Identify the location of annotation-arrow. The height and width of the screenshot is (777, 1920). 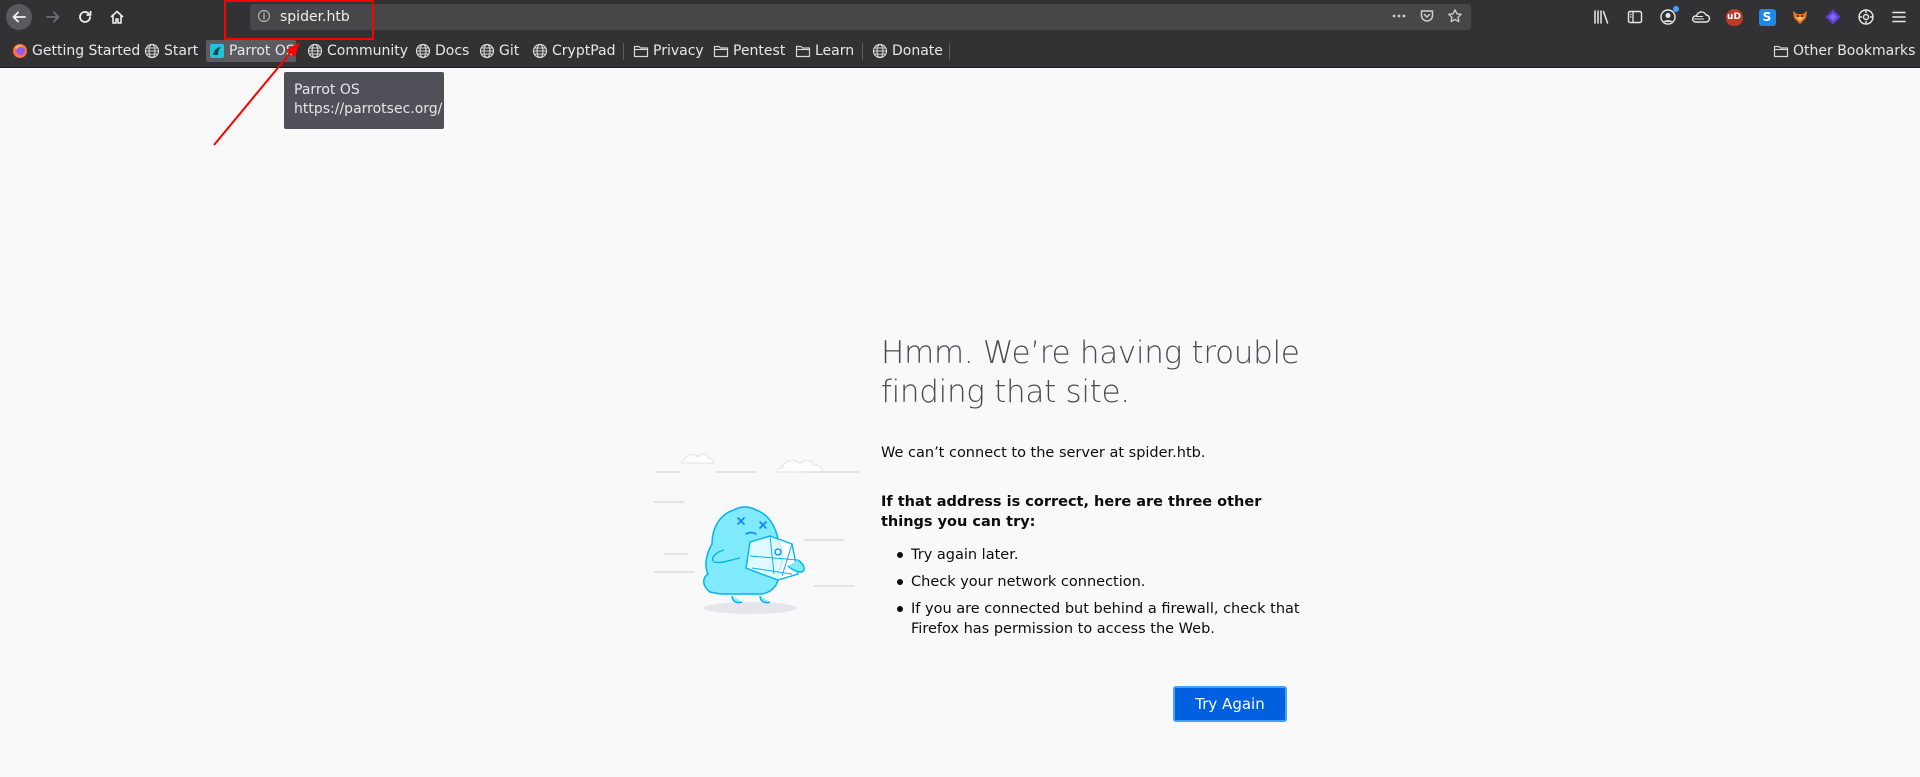
(256, 94).